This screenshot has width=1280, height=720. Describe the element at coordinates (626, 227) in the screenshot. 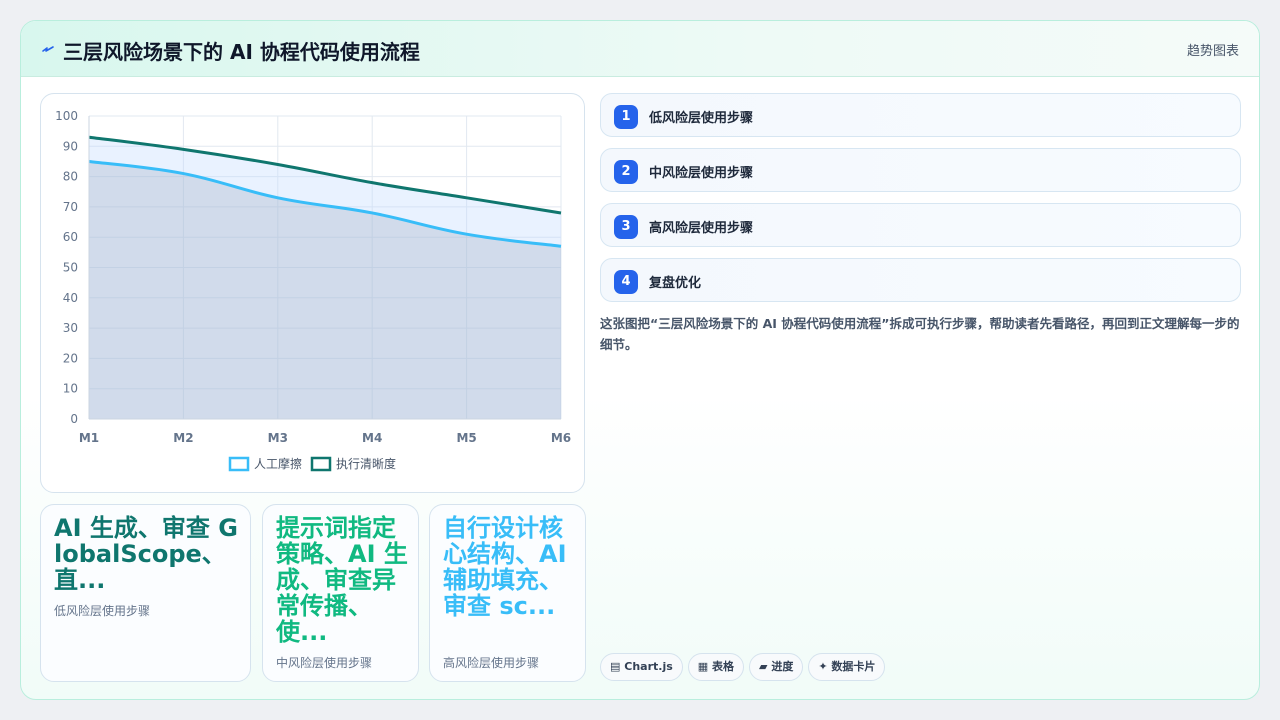

I see `step-number-badge: 3` at that location.